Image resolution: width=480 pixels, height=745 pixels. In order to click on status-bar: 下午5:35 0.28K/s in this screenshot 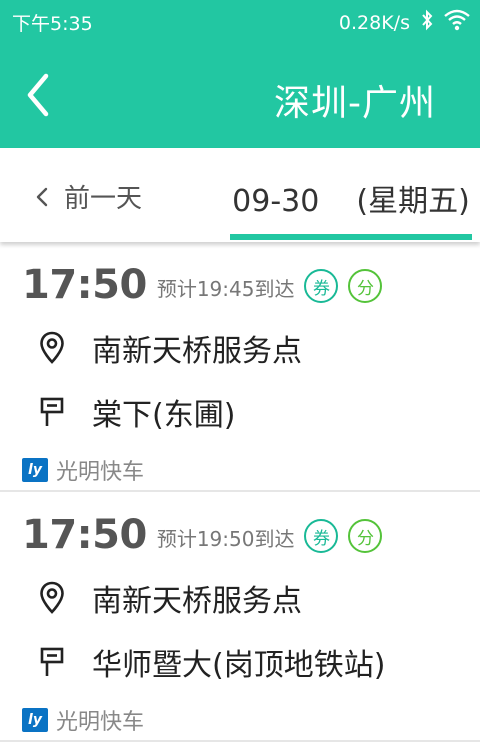, I will do `click(240, 20)`.